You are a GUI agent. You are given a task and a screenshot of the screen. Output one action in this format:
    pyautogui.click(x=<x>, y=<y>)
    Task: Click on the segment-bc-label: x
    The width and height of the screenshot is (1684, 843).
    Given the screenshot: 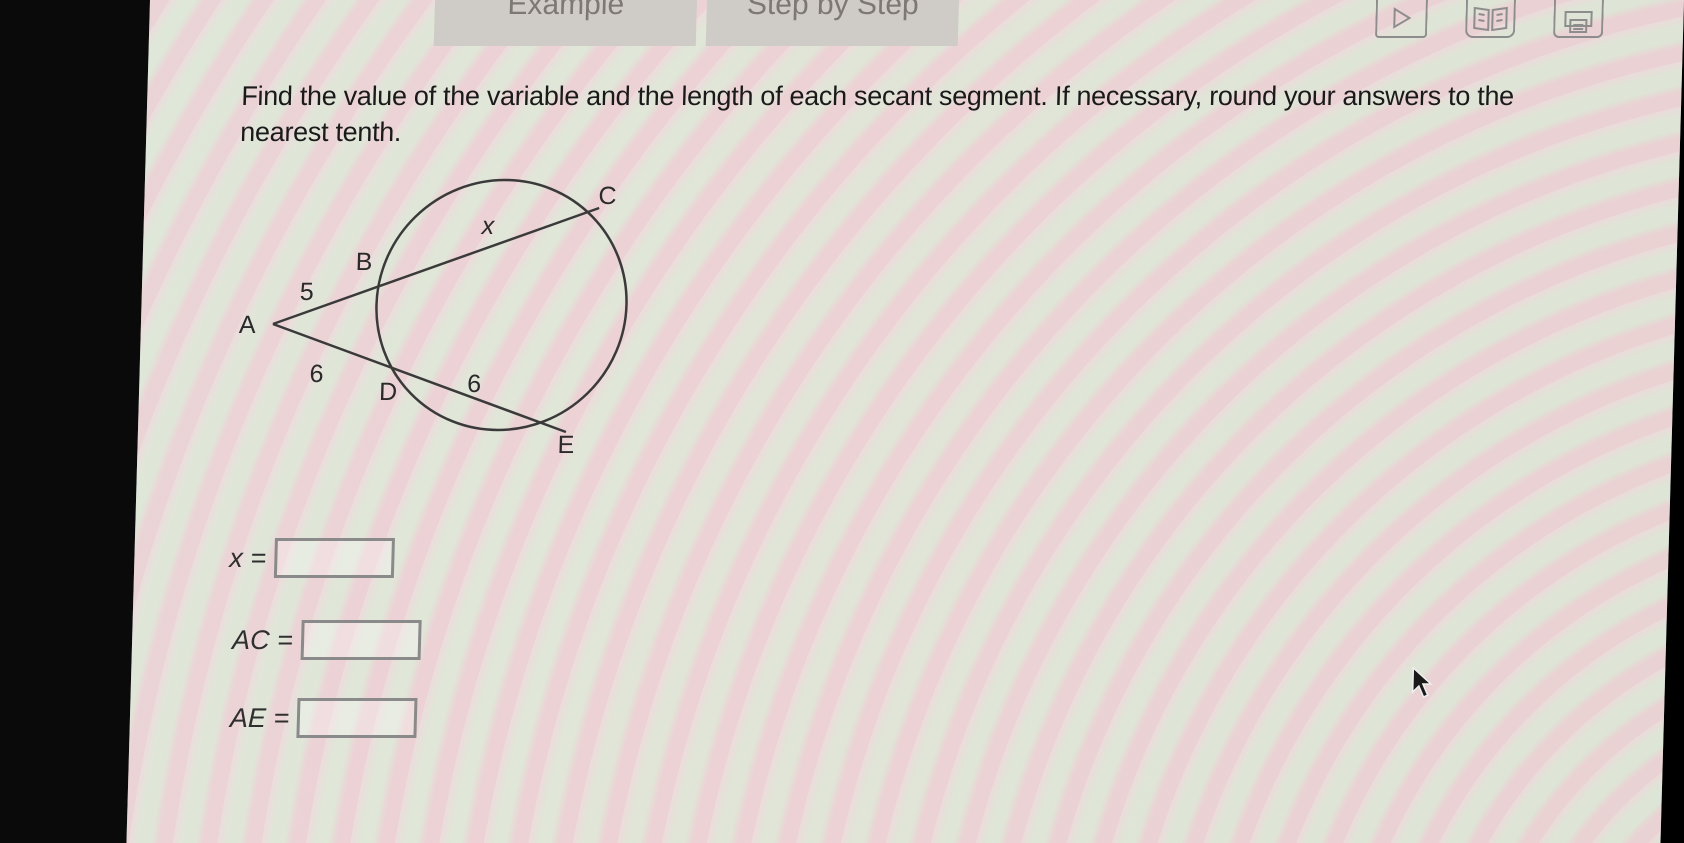 What is the action you would take?
    pyautogui.click(x=488, y=226)
    